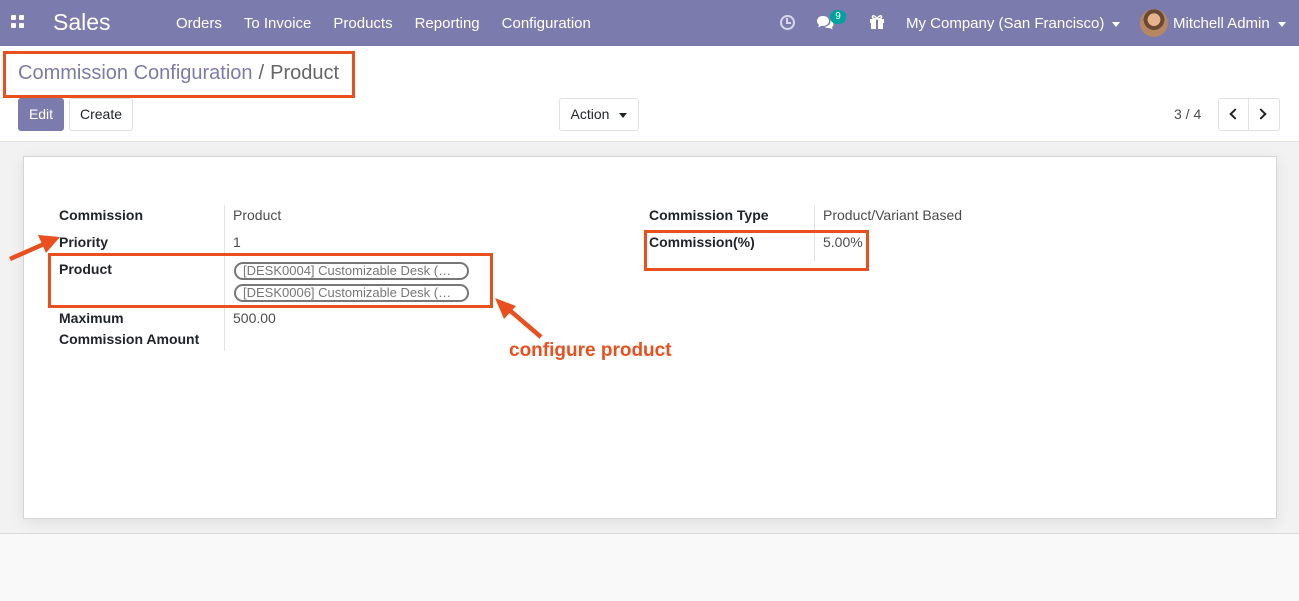 The height and width of the screenshot is (601, 1299). I want to click on priority-value: 1, so click(237, 242).